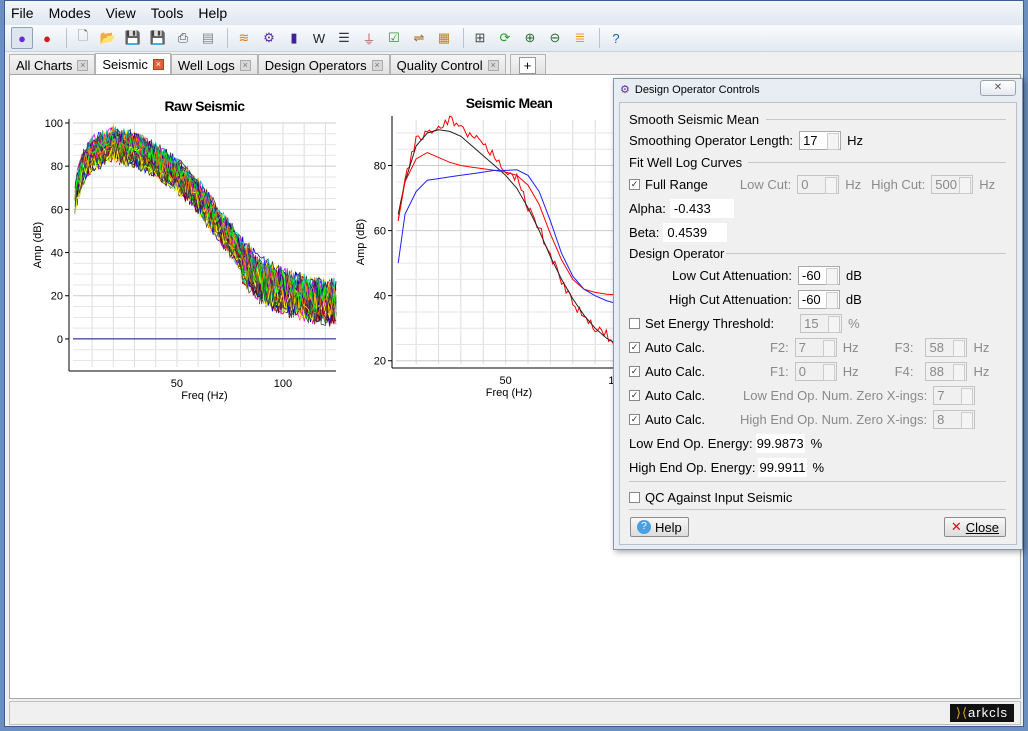 This screenshot has height=731, width=1028. Describe the element at coordinates (815, 371) in the screenshot. I see `f1-spinner: 0` at that location.